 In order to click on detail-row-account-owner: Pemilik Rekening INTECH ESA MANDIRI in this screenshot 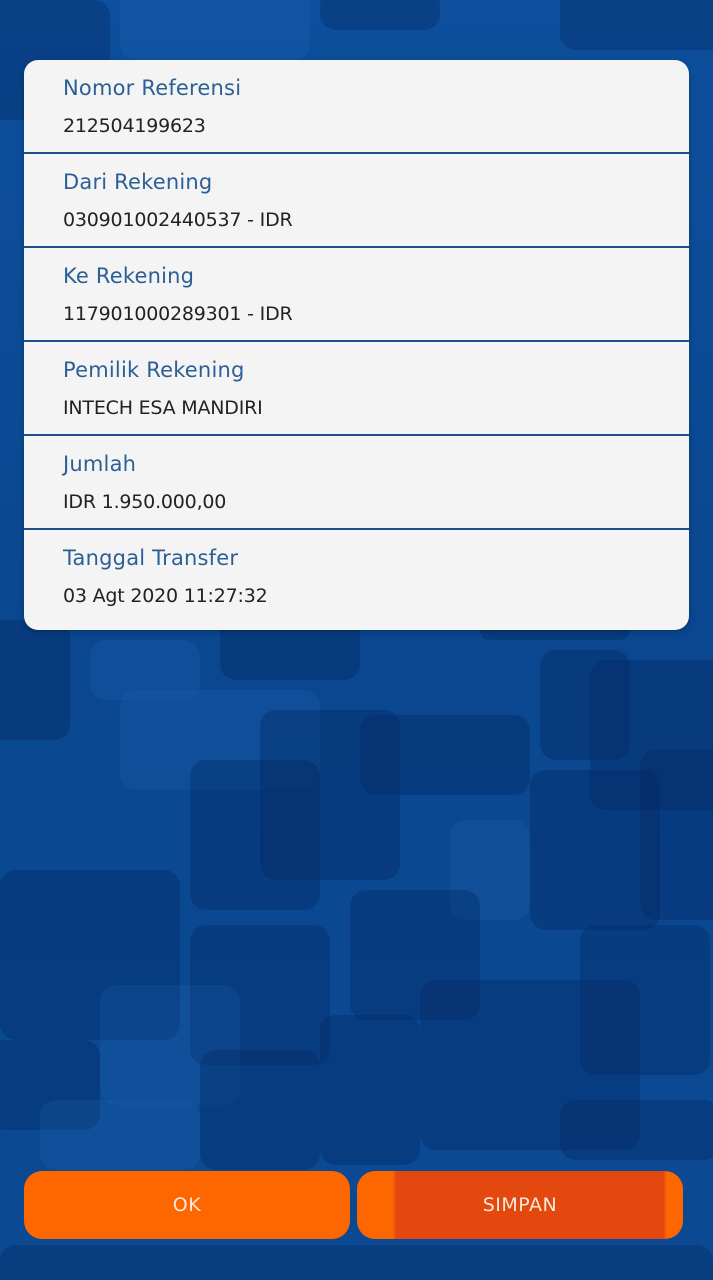, I will do `click(356, 389)`.